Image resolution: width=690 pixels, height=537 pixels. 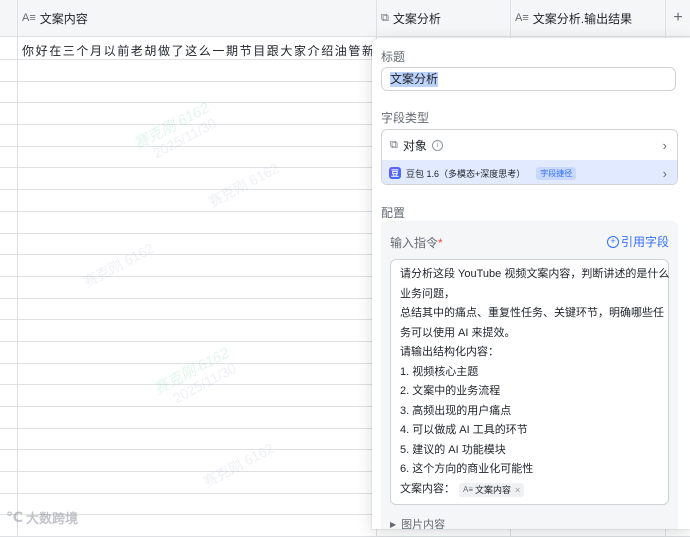 I want to click on prompt-line: 请输出结构化内容：, so click(x=449, y=352).